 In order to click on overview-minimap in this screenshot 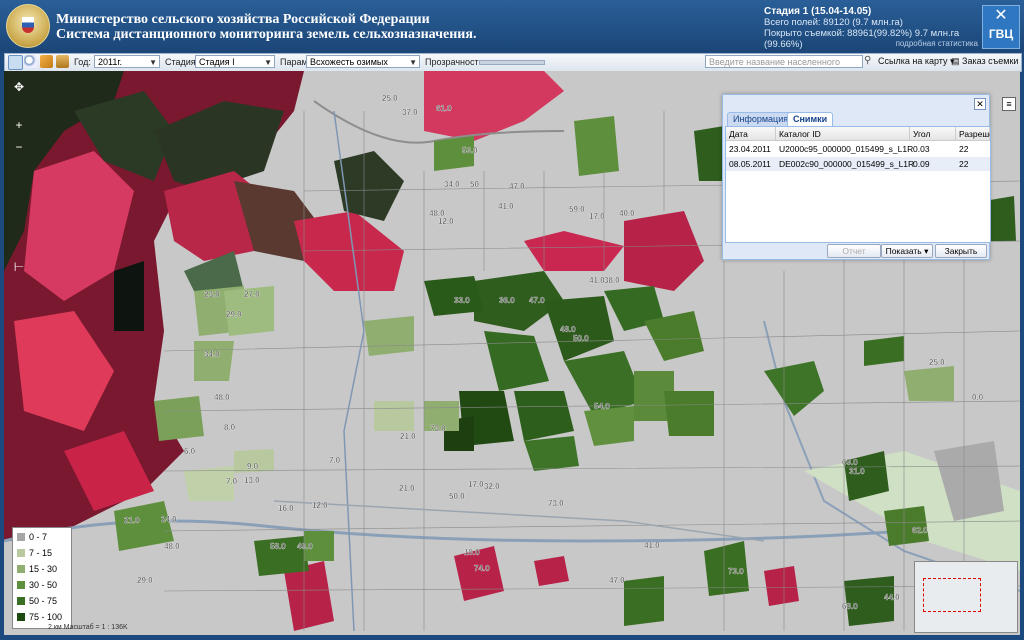, I will do `click(966, 597)`.